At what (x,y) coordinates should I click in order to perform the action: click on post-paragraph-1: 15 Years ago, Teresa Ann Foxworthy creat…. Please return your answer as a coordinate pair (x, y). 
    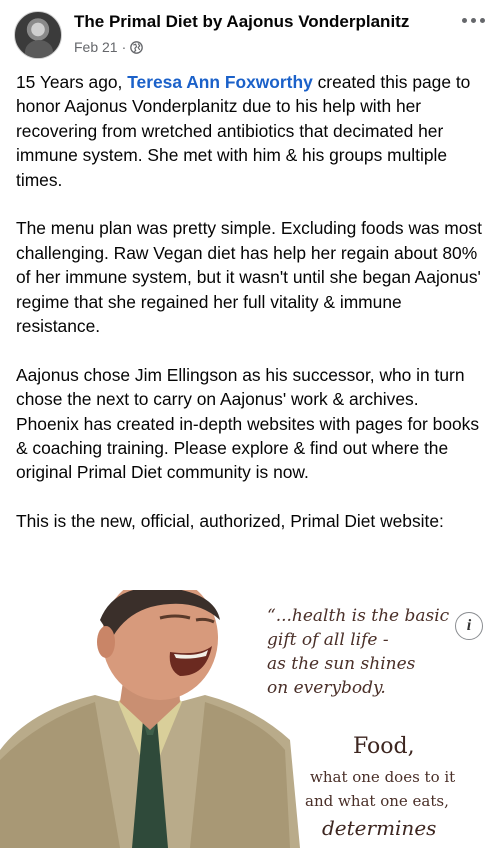
    Looking at the image, I should click on (251, 131).